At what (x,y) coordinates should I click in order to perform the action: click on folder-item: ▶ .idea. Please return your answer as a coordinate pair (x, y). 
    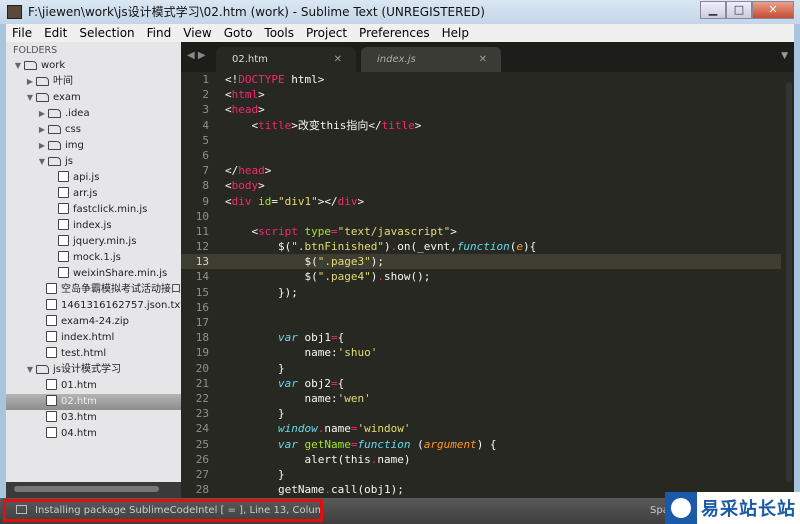
    Looking at the image, I should click on (93, 114).